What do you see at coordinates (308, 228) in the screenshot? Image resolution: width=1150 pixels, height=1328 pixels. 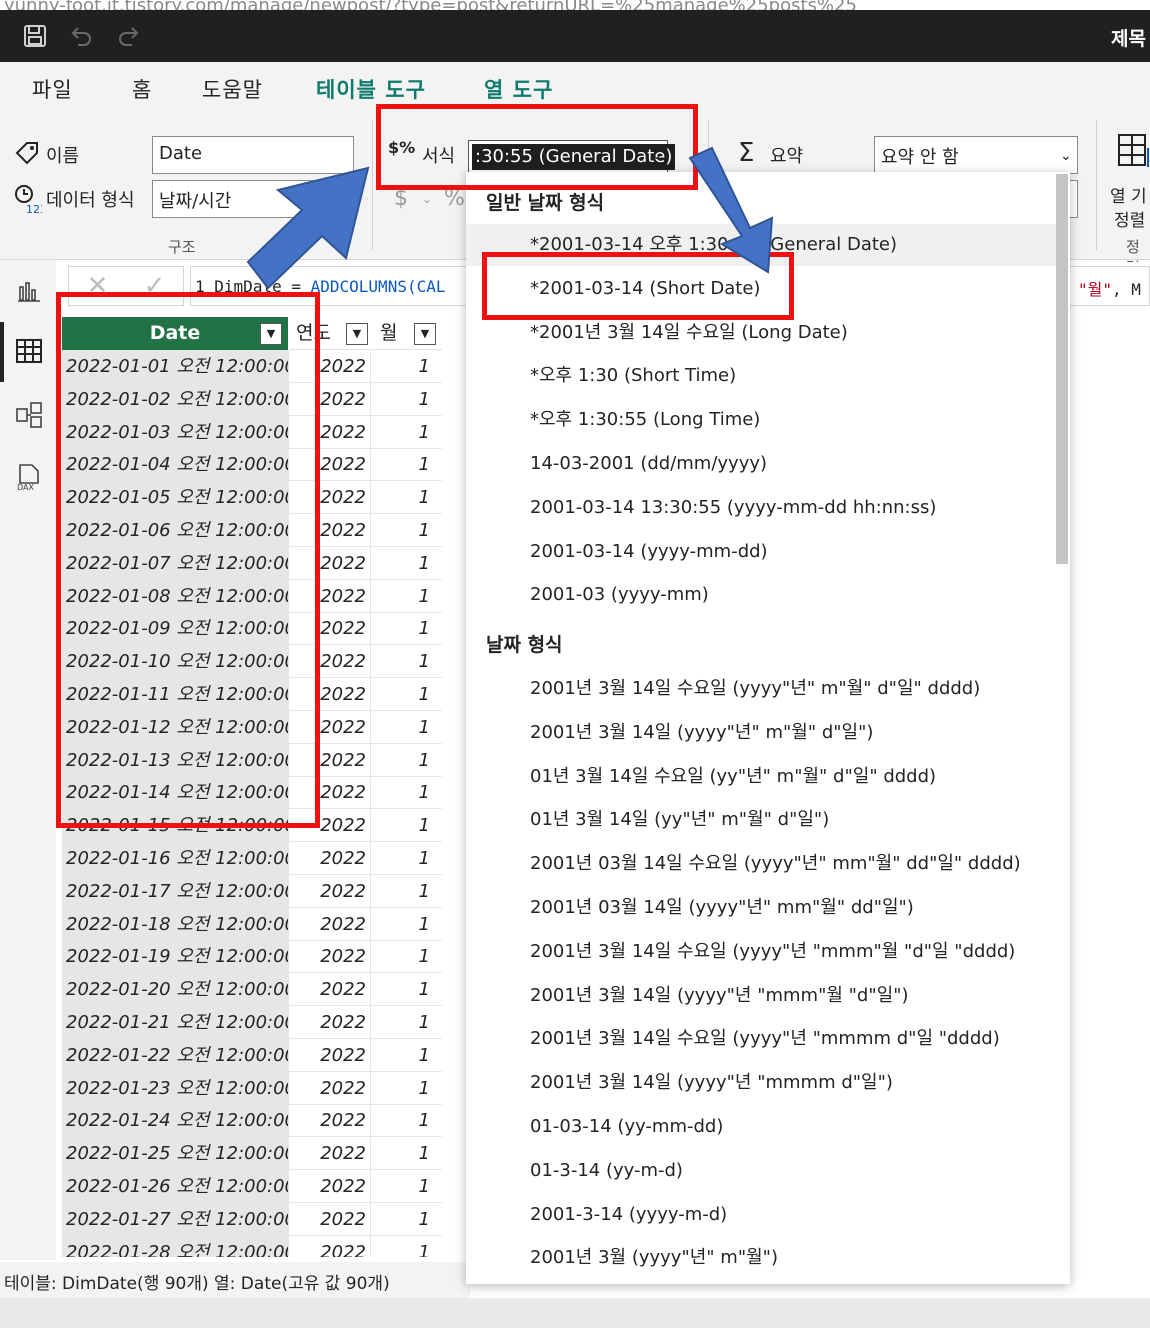 I see `arrow-to-format-icon` at bounding box center [308, 228].